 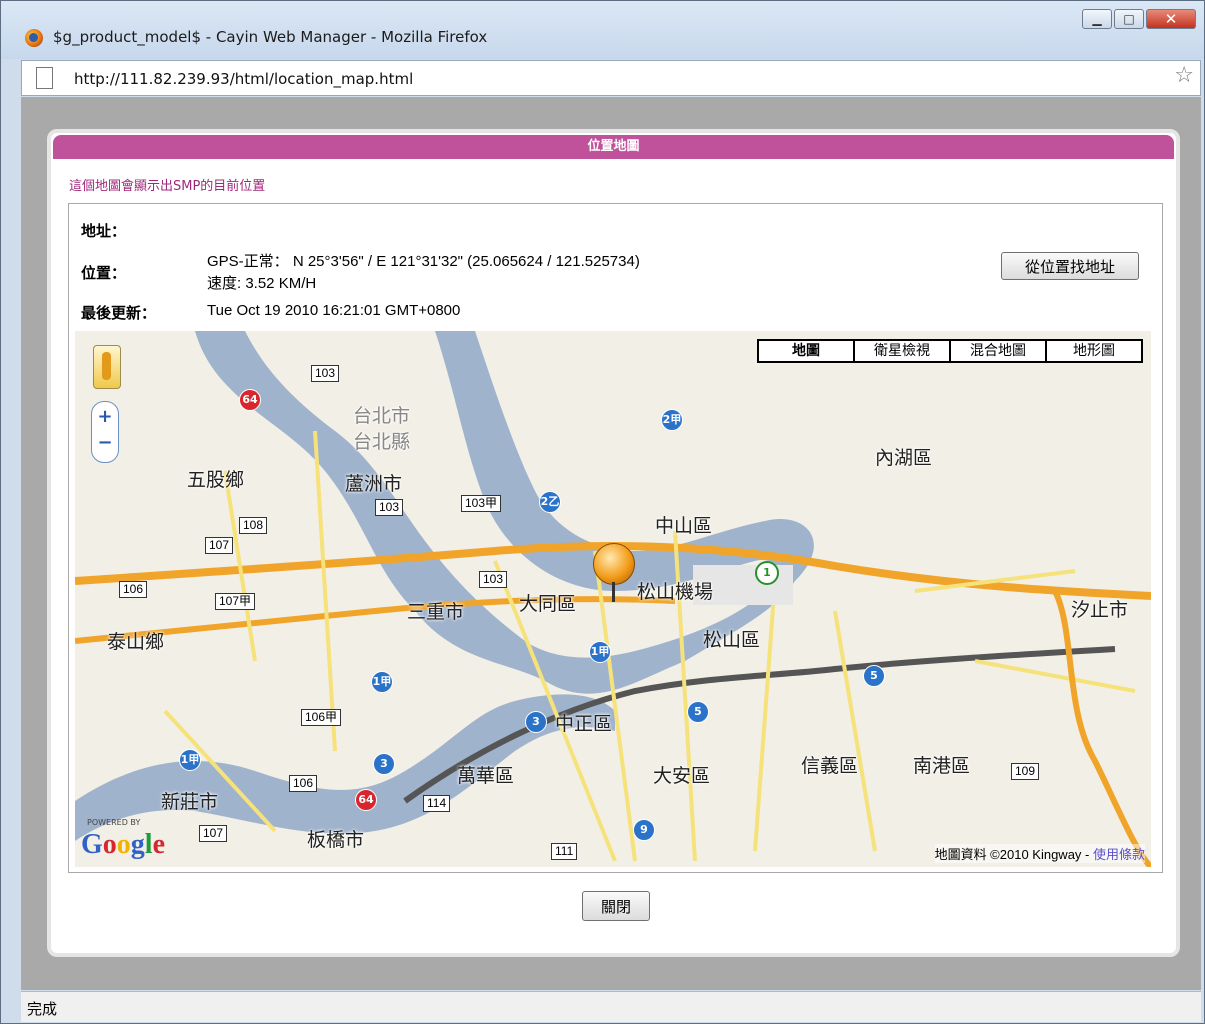 I want to click on road-shield: 109, so click(x=1025, y=771).